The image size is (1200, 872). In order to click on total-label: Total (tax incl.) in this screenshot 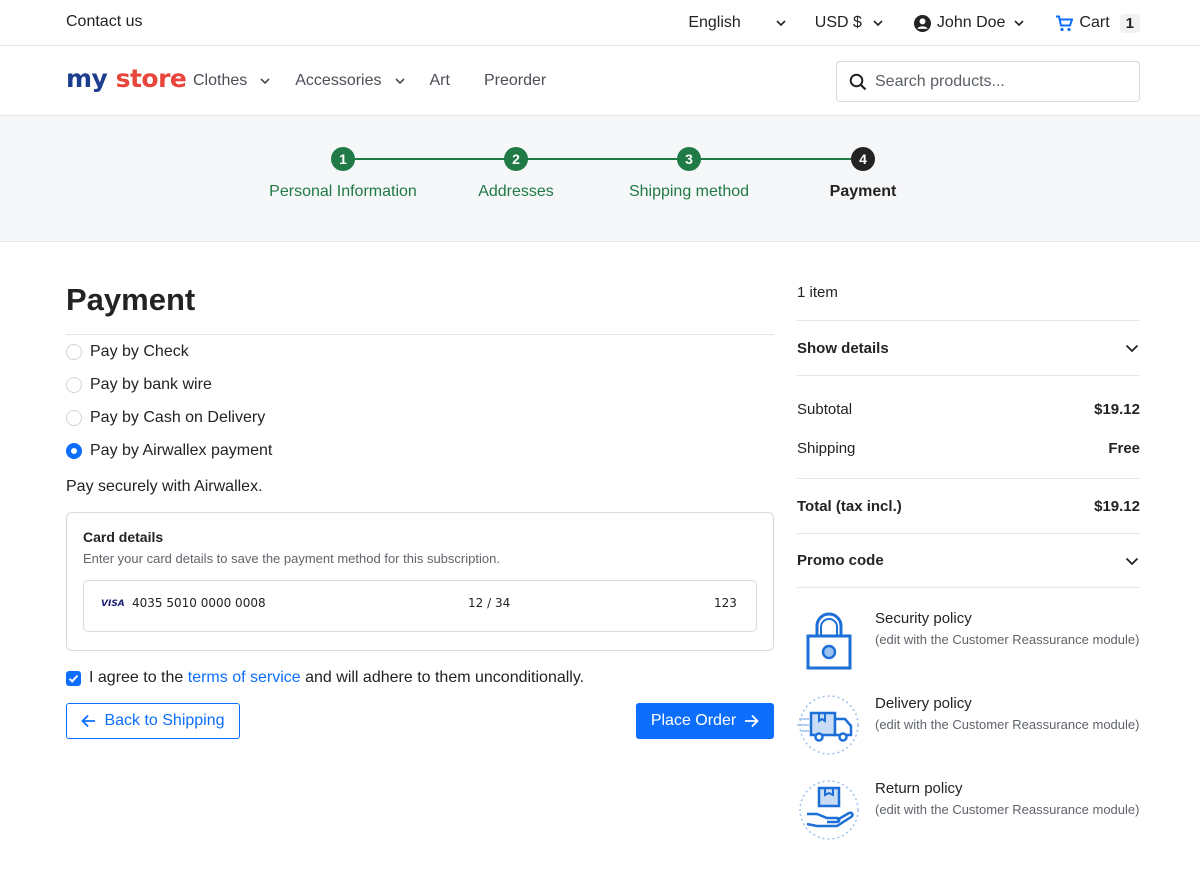, I will do `click(849, 506)`.